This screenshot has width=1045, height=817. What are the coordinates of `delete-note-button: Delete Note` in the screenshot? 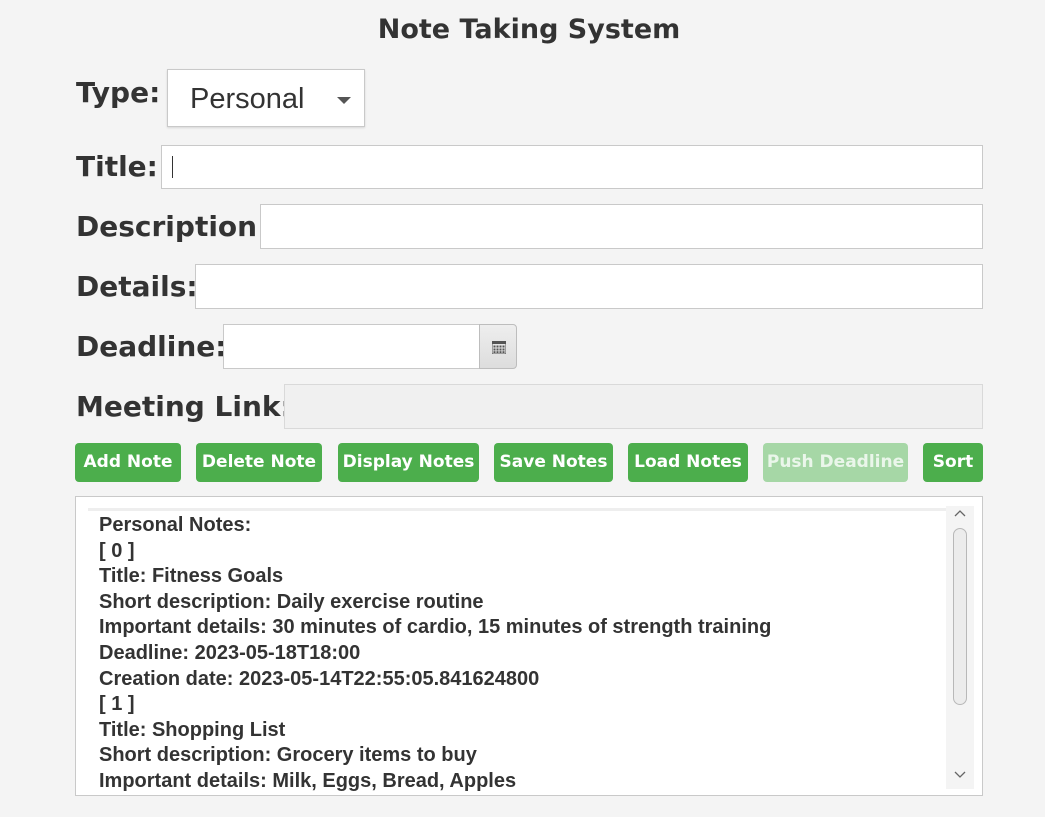 It's located at (259, 462).